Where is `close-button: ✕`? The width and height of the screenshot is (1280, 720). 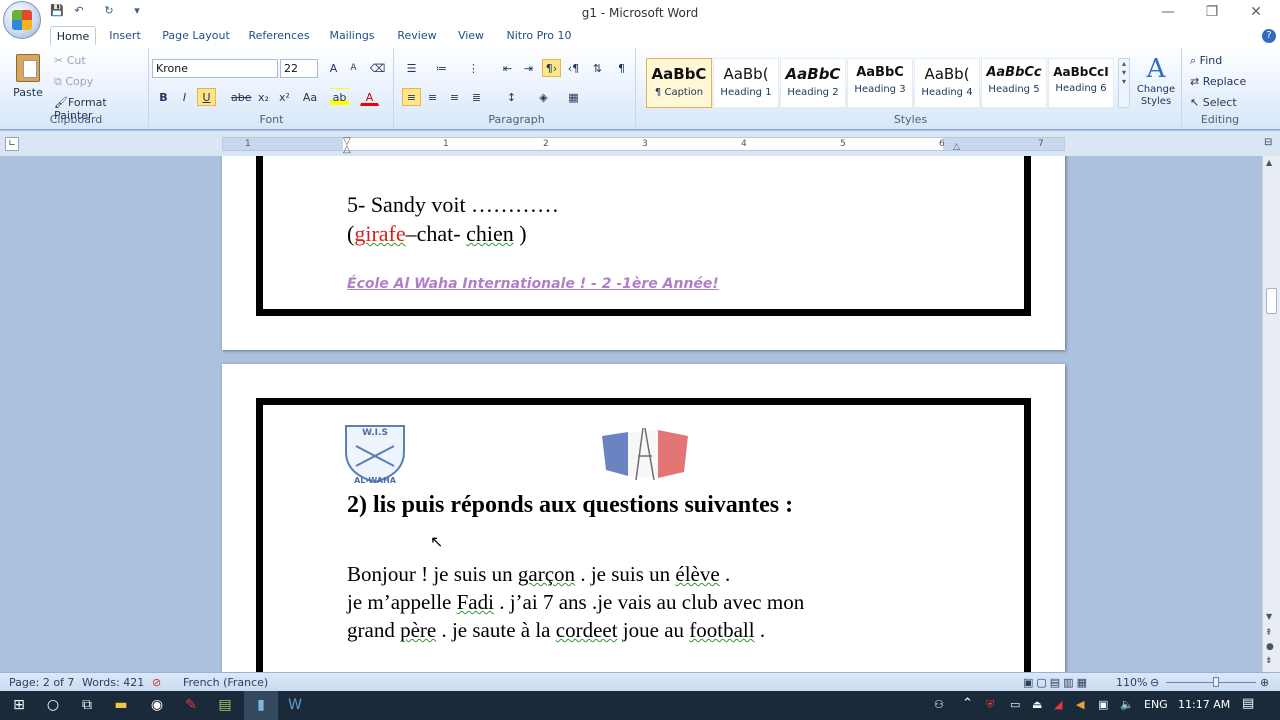
close-button: ✕ is located at coordinates (1256, 13).